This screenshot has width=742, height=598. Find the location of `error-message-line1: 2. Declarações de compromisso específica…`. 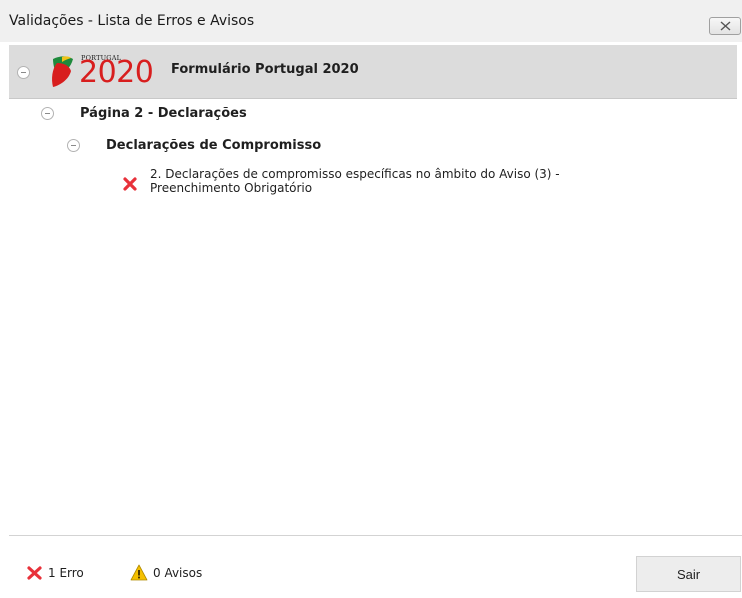

error-message-line1: 2. Declarações de compromisso específica… is located at coordinates (355, 174).